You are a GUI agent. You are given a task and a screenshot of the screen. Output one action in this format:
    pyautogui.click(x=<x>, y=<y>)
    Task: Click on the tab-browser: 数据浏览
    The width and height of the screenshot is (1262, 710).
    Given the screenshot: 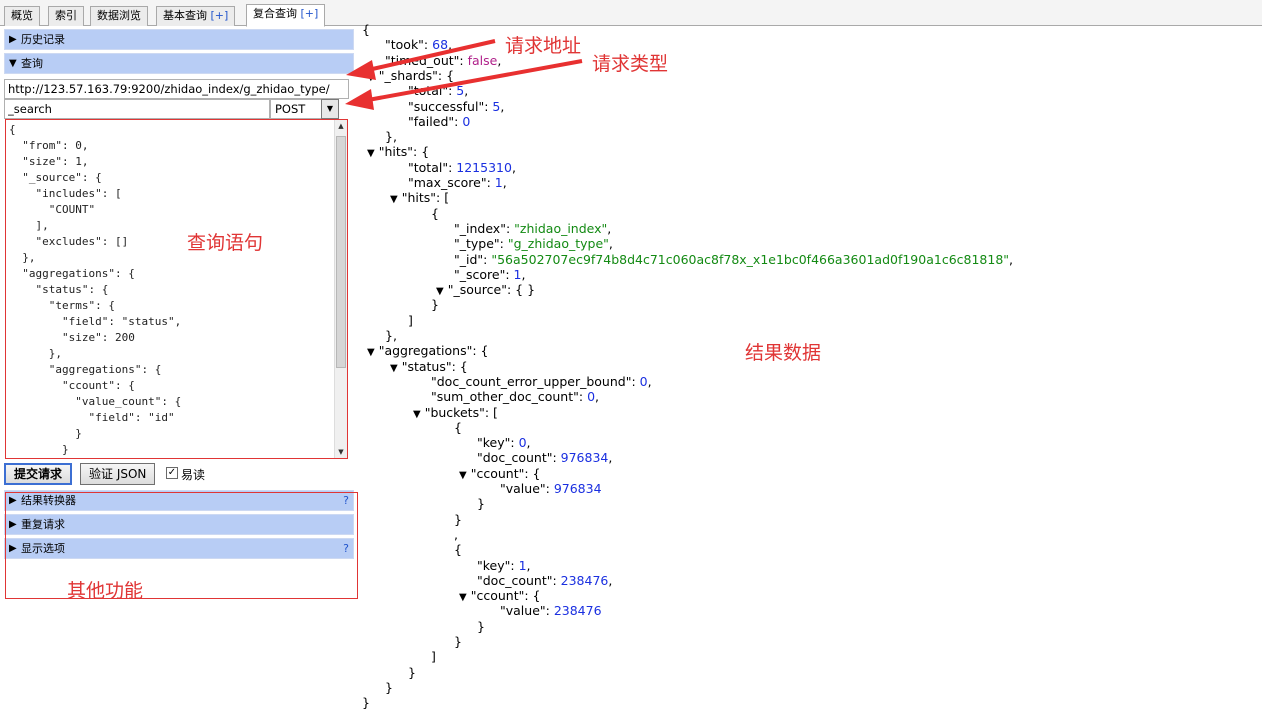 What is the action you would take?
    pyautogui.click(x=119, y=16)
    